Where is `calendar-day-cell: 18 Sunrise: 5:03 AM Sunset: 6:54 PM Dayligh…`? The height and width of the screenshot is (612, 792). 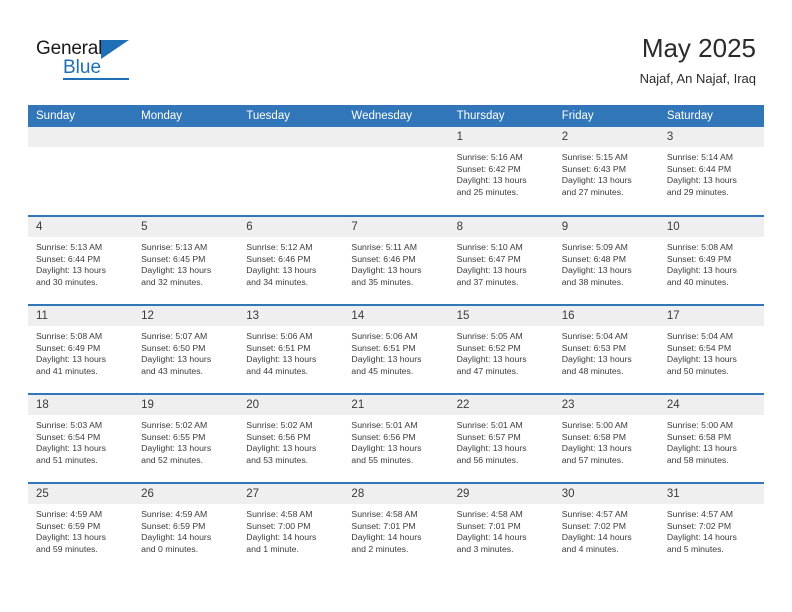 calendar-day-cell: 18 Sunrise: 5:03 AM Sunset: 6:54 PM Dayligh… is located at coordinates (81, 438).